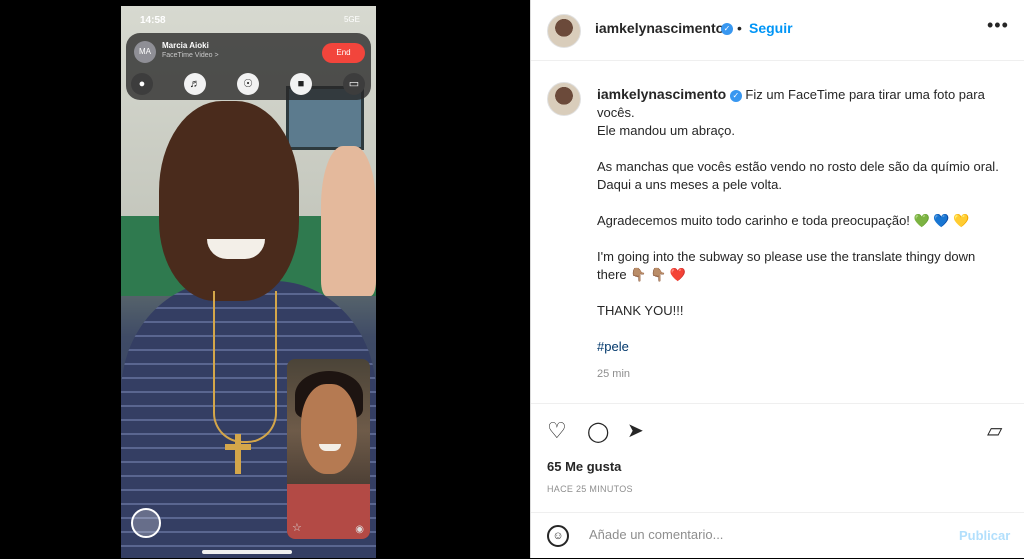 This screenshot has height=559, width=1024. I want to click on caller-avatar: MA, so click(145, 52).